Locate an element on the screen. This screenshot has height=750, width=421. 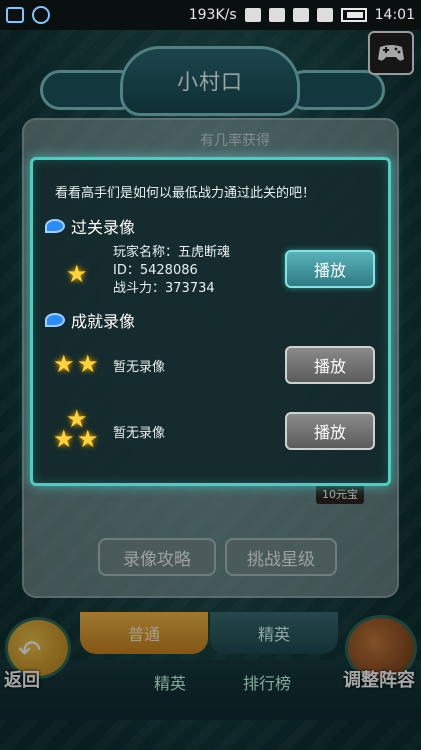
player-info: 玩家名称： 五虎断魂 ID： 5428086 战斗力： 373734 is located at coordinates (171, 271).